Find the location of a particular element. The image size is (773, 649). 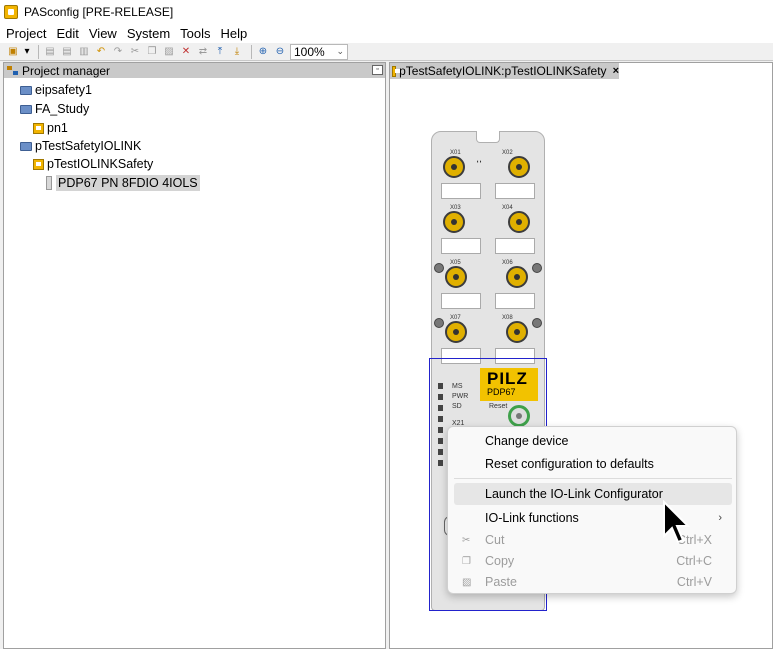

menu-item-label: Reset configuration to defaults is located at coordinates (569, 464).